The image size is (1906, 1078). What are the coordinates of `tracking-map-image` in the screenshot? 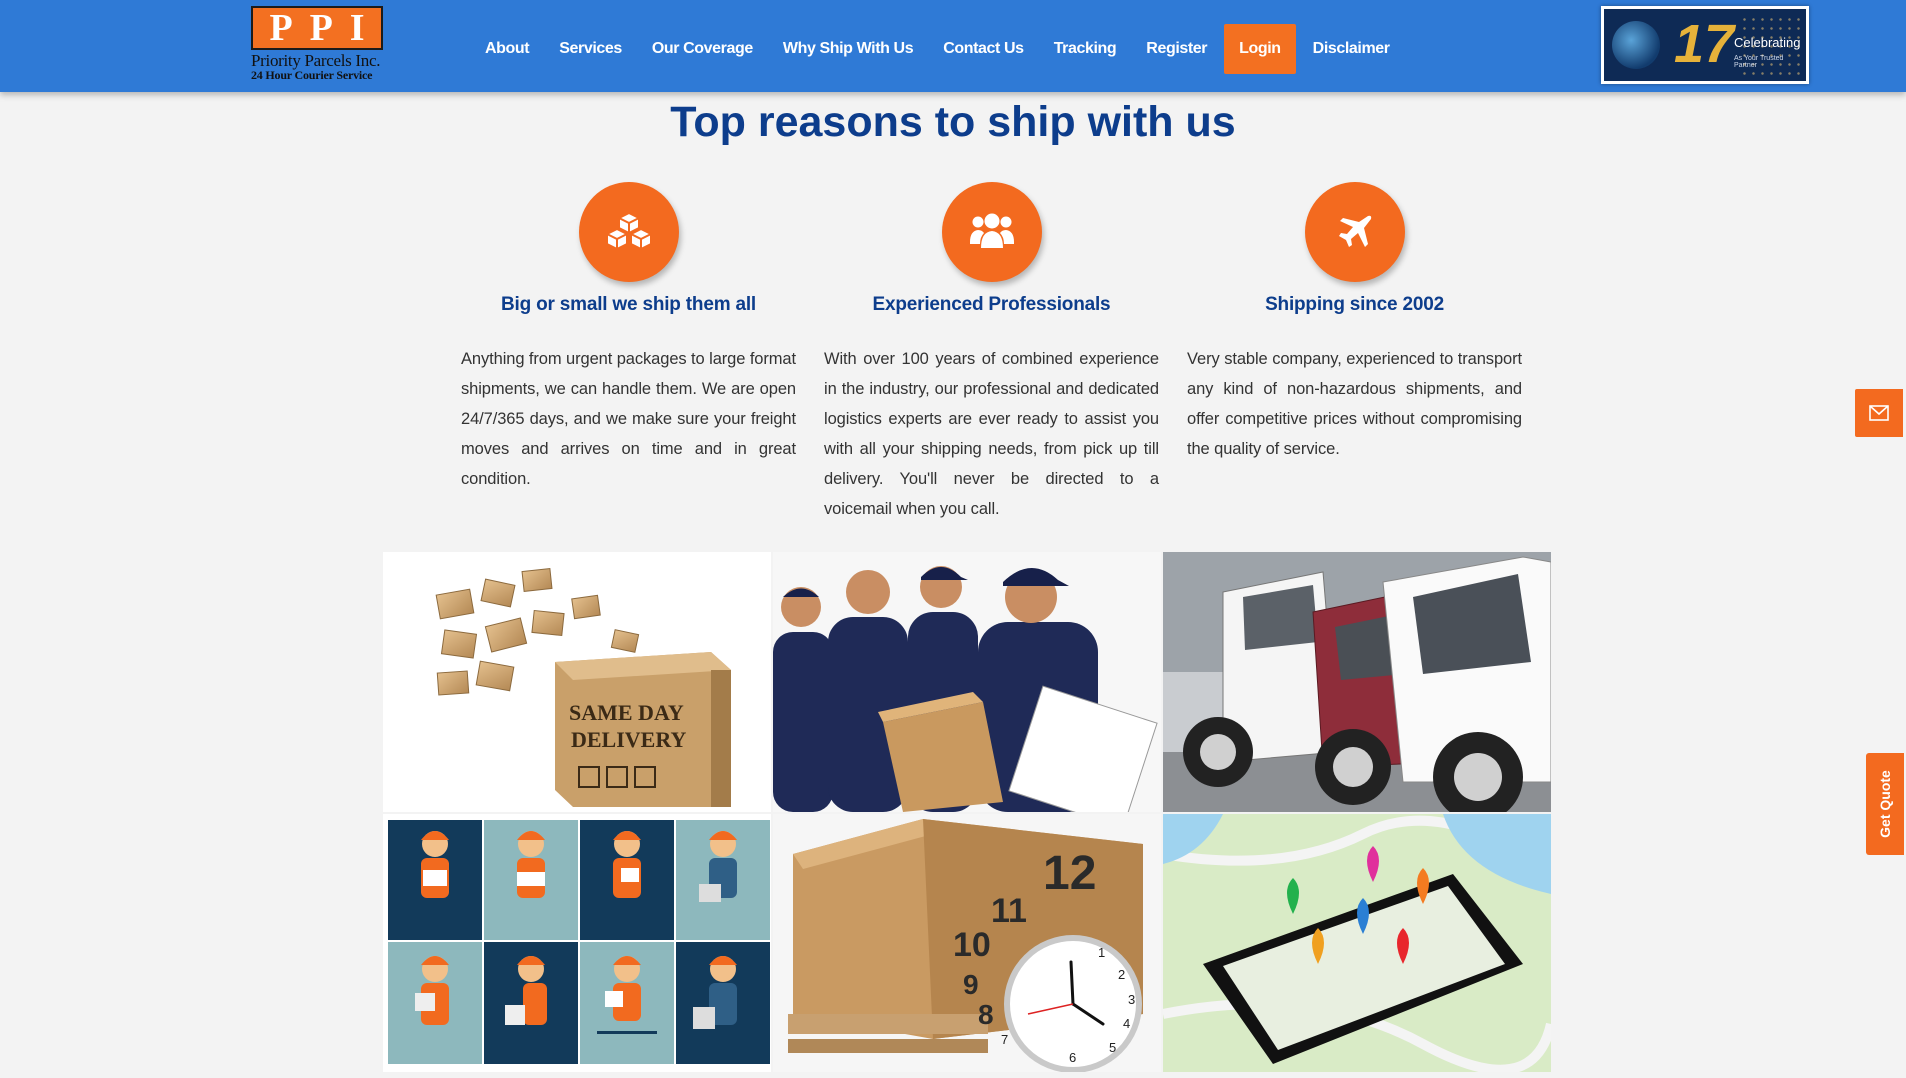 It's located at (1357, 943).